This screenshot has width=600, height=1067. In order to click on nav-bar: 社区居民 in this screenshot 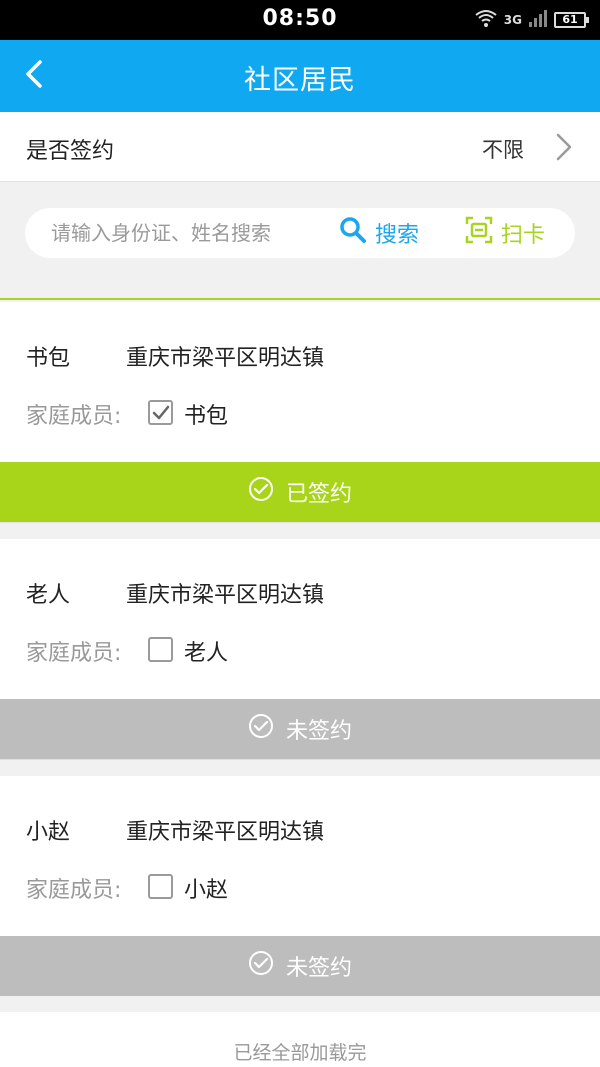, I will do `click(300, 76)`.